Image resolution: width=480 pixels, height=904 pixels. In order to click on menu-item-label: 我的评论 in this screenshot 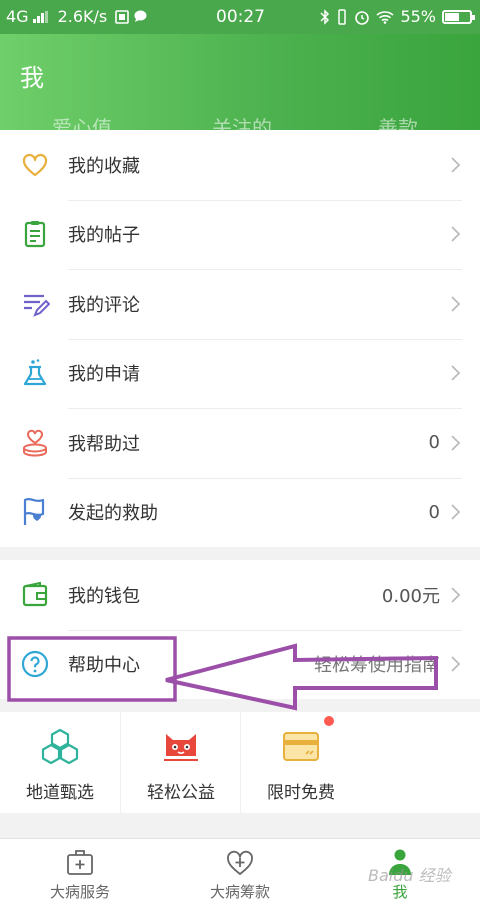, I will do `click(104, 305)`.